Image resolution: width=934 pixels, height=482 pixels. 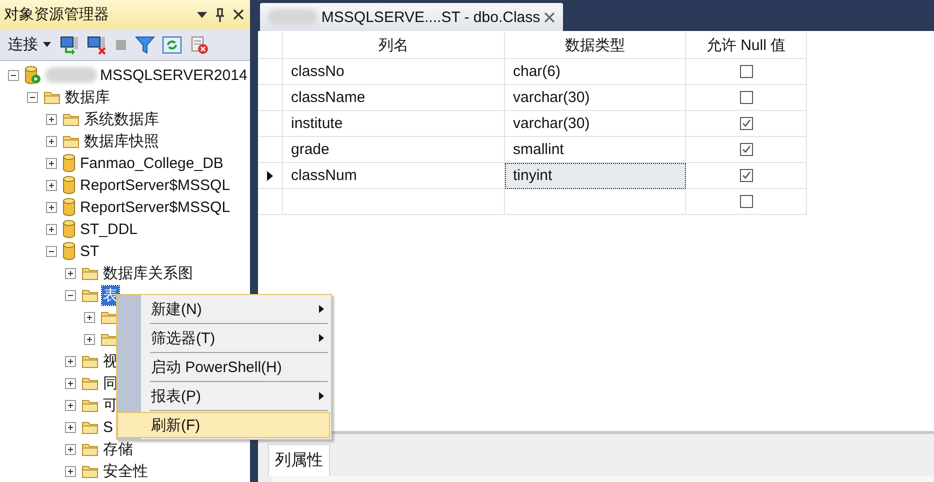 What do you see at coordinates (394, 124) in the screenshot?
I see `table-cell: institute` at bounding box center [394, 124].